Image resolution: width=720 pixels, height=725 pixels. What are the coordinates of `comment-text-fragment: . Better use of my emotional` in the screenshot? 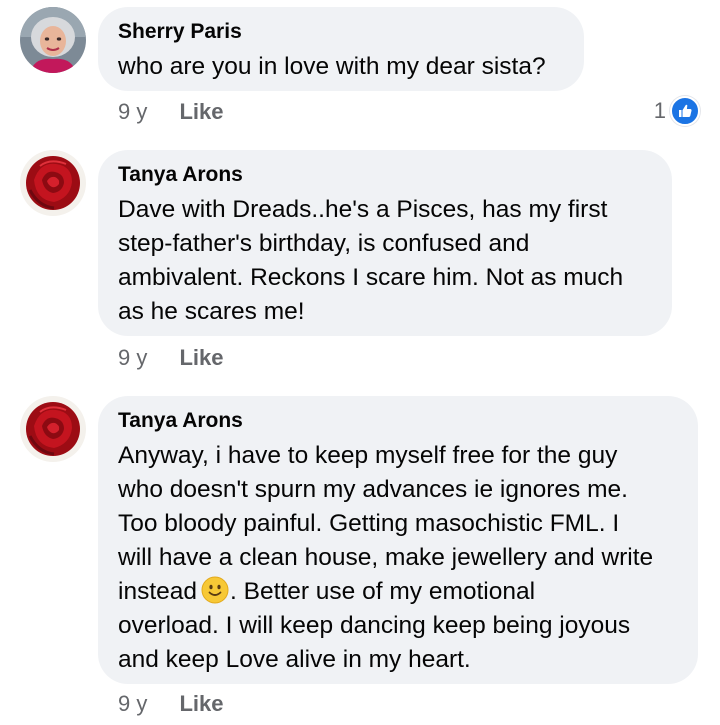 It's located at (383, 591).